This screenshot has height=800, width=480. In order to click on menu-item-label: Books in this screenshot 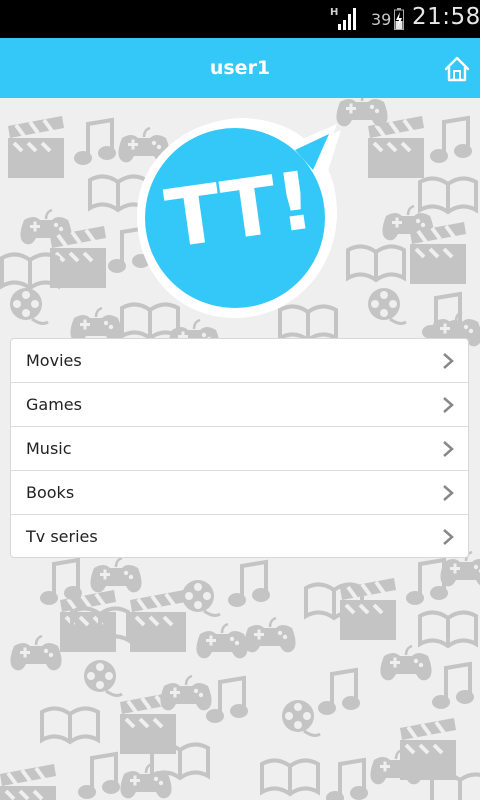, I will do `click(50, 492)`.